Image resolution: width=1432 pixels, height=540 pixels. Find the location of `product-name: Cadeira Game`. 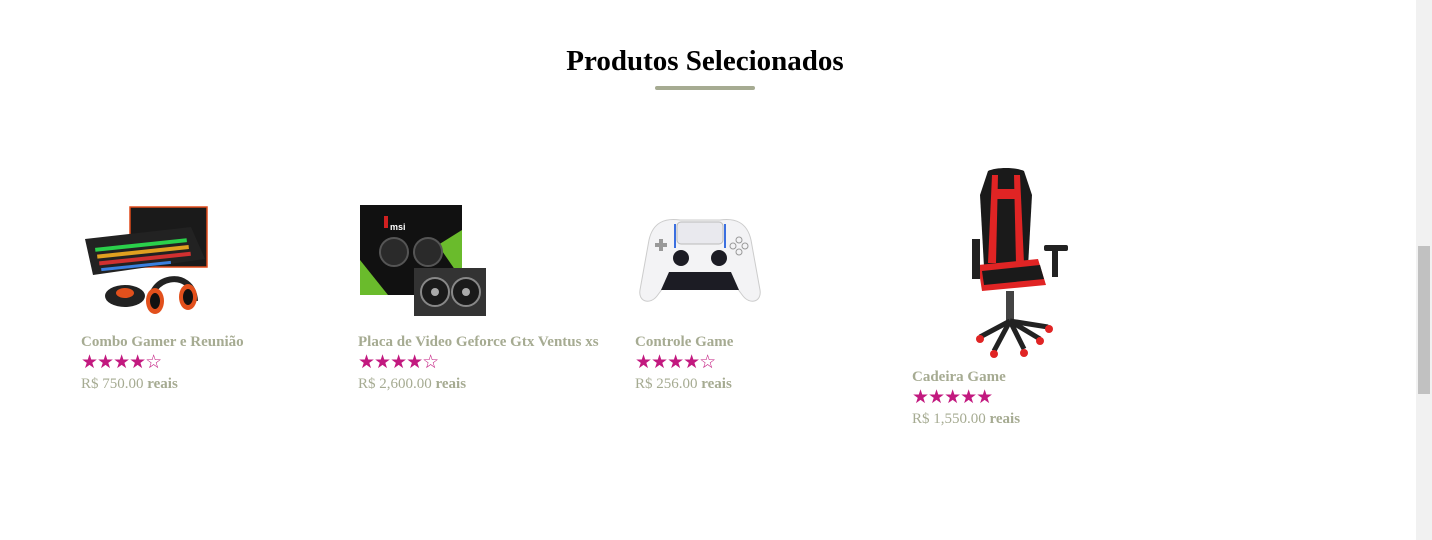

product-name: Cadeira Game is located at coordinates (1002, 377).